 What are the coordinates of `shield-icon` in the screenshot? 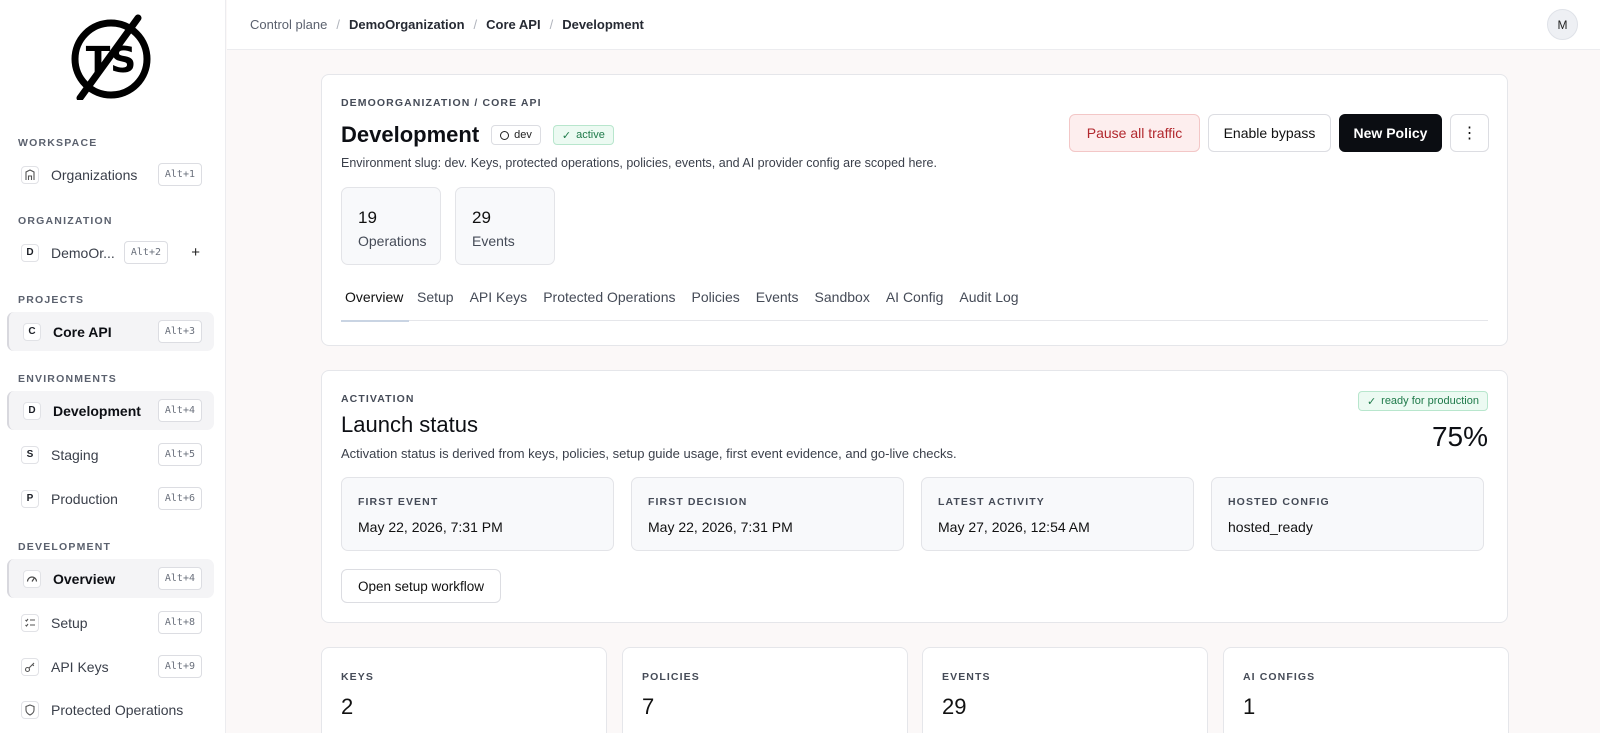 It's located at (30, 709).